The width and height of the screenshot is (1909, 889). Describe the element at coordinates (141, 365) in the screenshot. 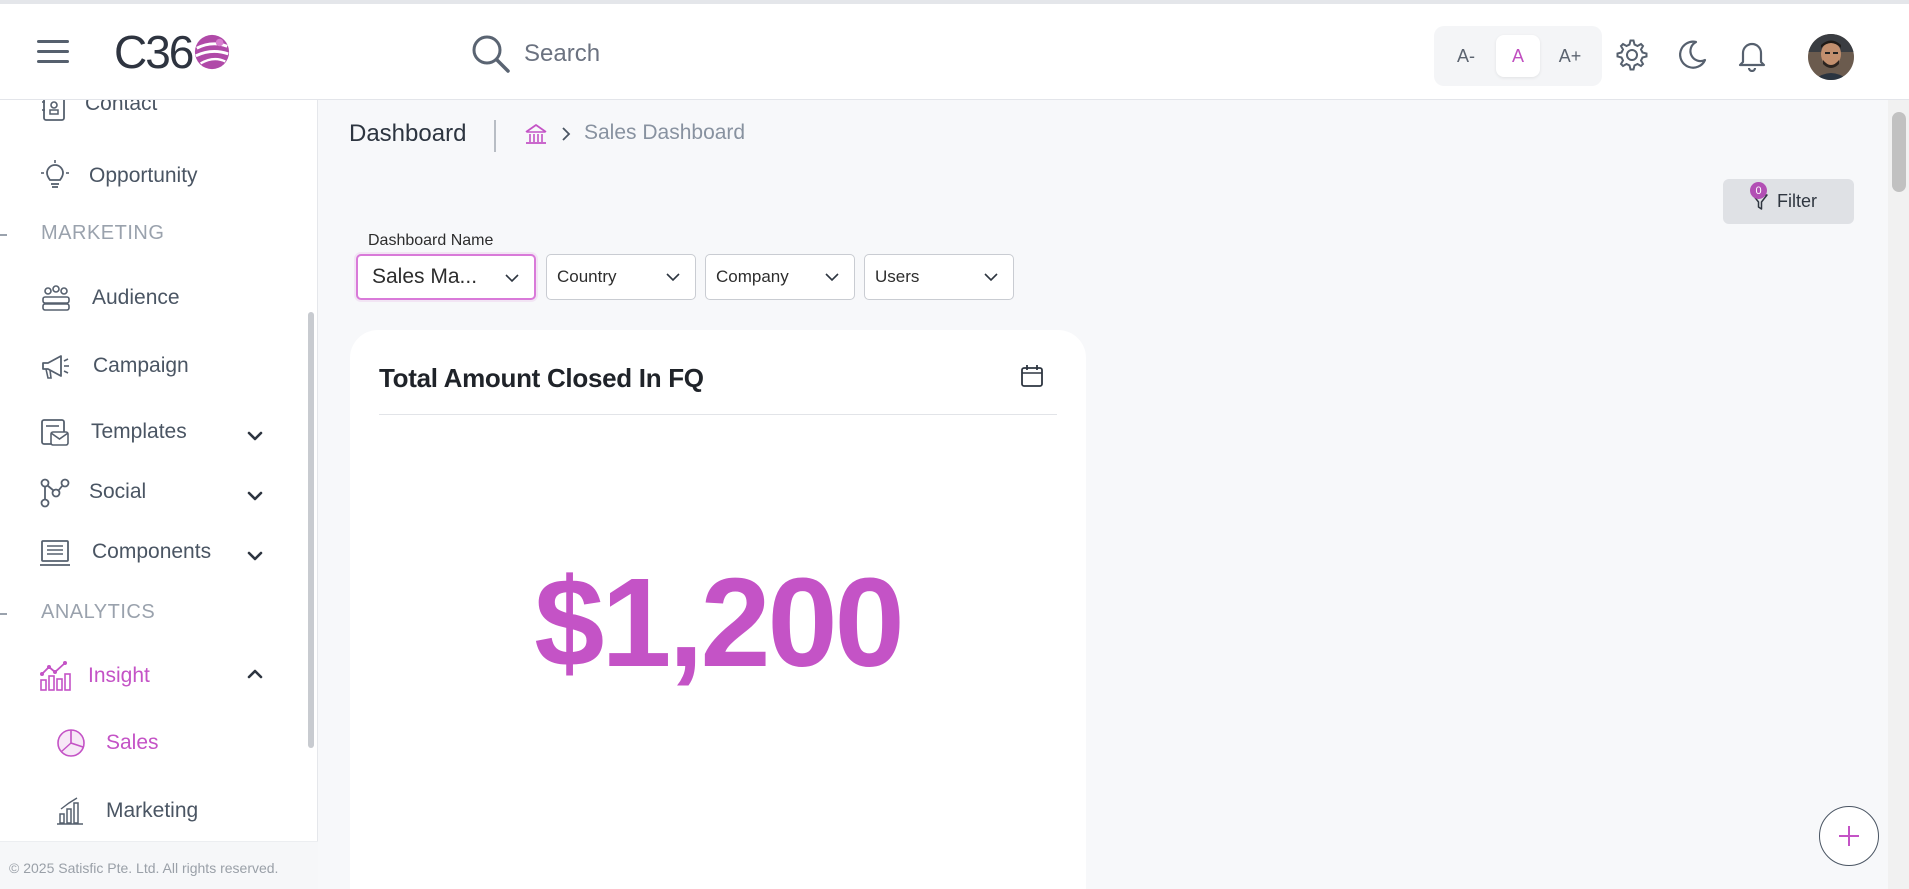

I see `sidebar-item-label: Campaign` at that location.